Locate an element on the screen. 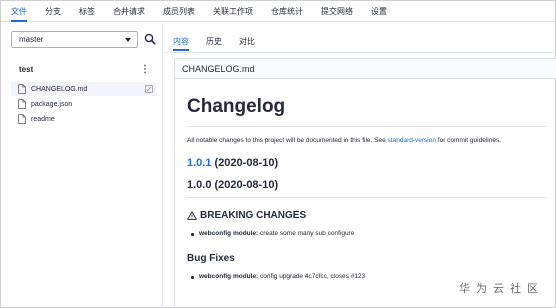 This screenshot has width=556, height=308. bug-fixes-heading: Bug Fixes is located at coordinates (211, 258).